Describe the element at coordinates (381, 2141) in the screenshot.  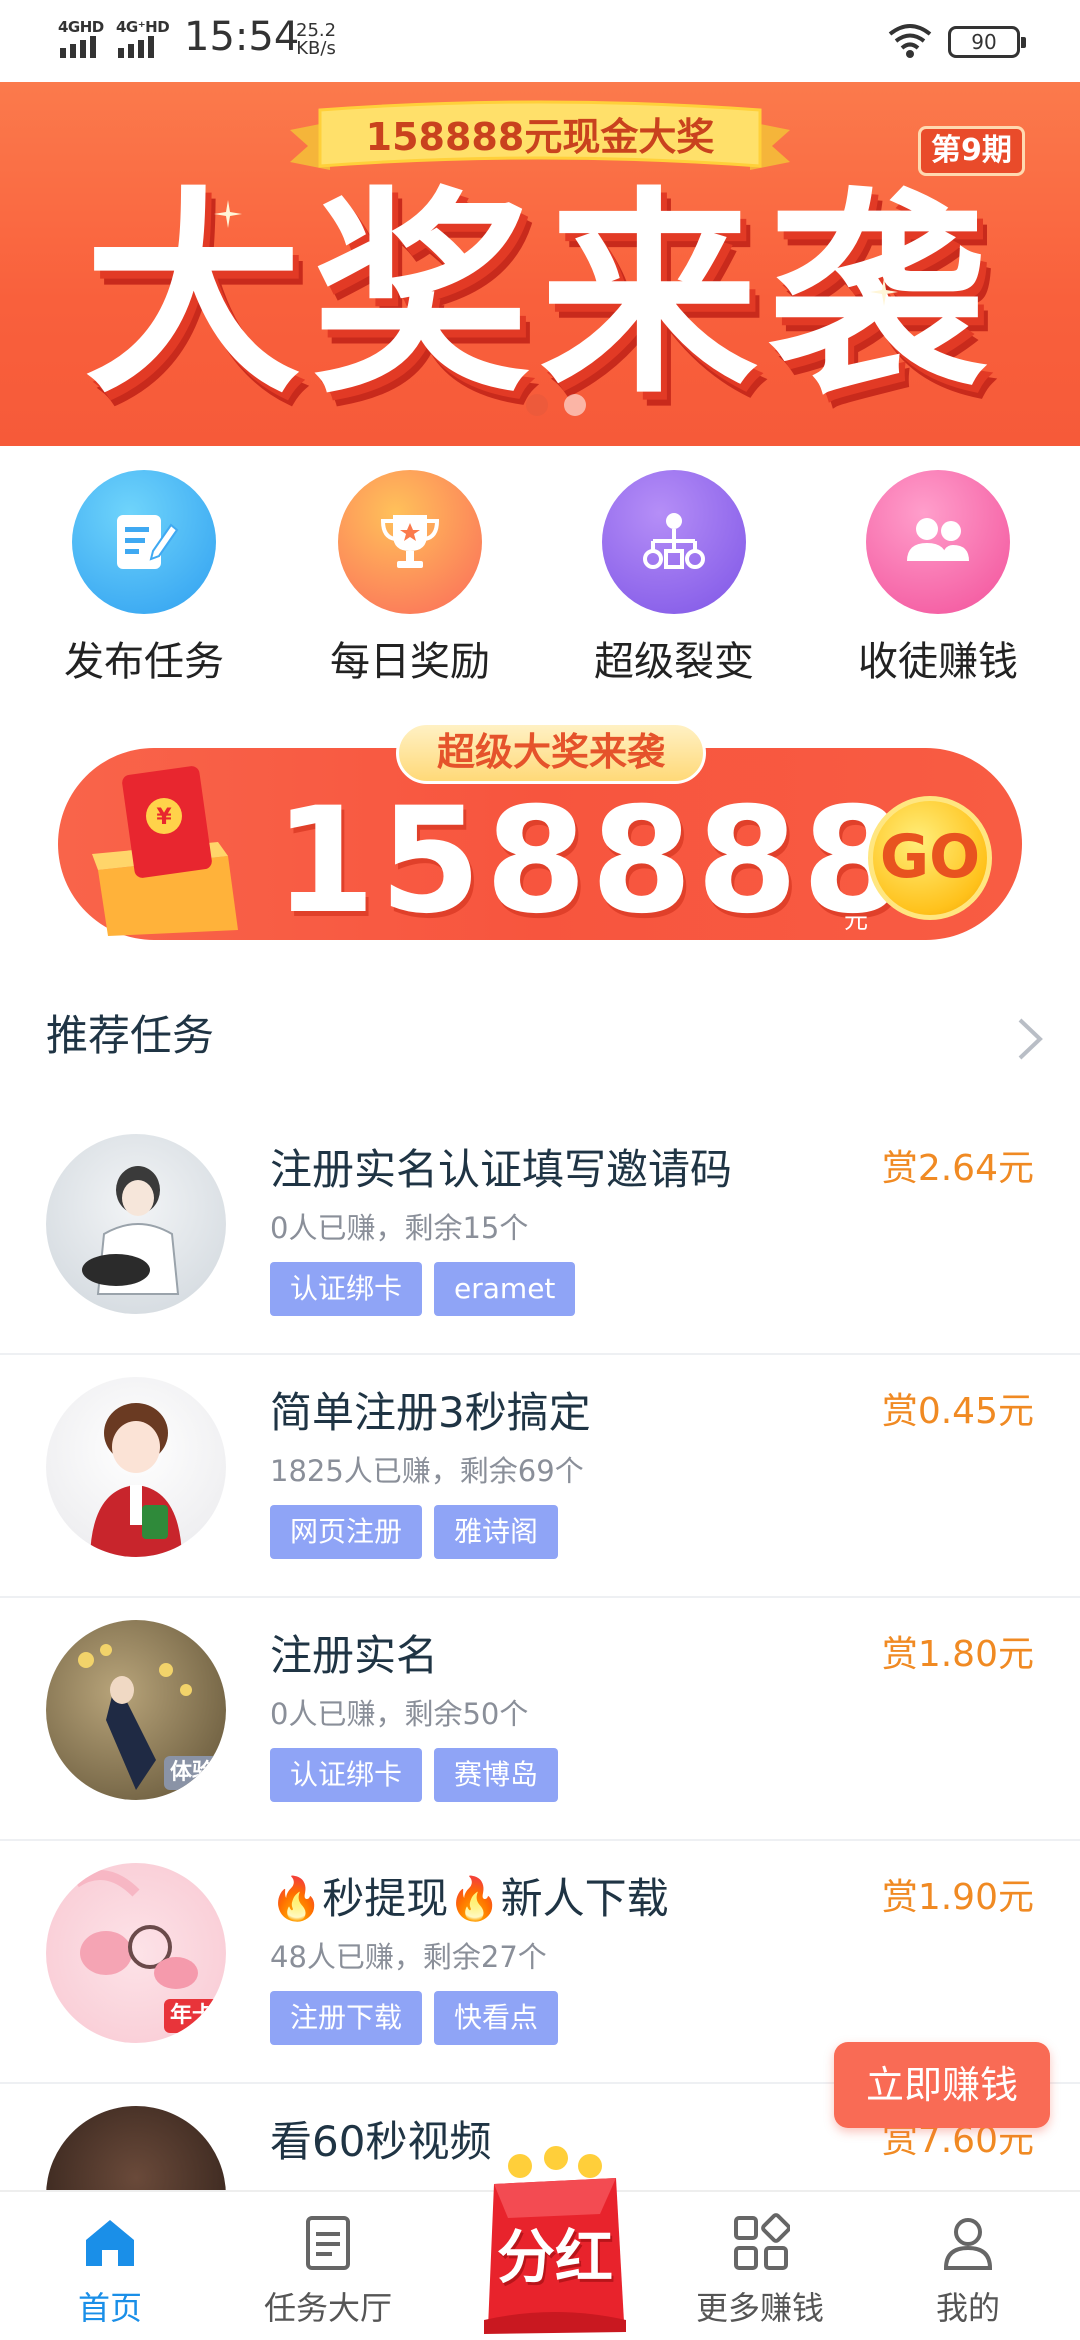
I see `task-title: 看60秒视频` at that location.